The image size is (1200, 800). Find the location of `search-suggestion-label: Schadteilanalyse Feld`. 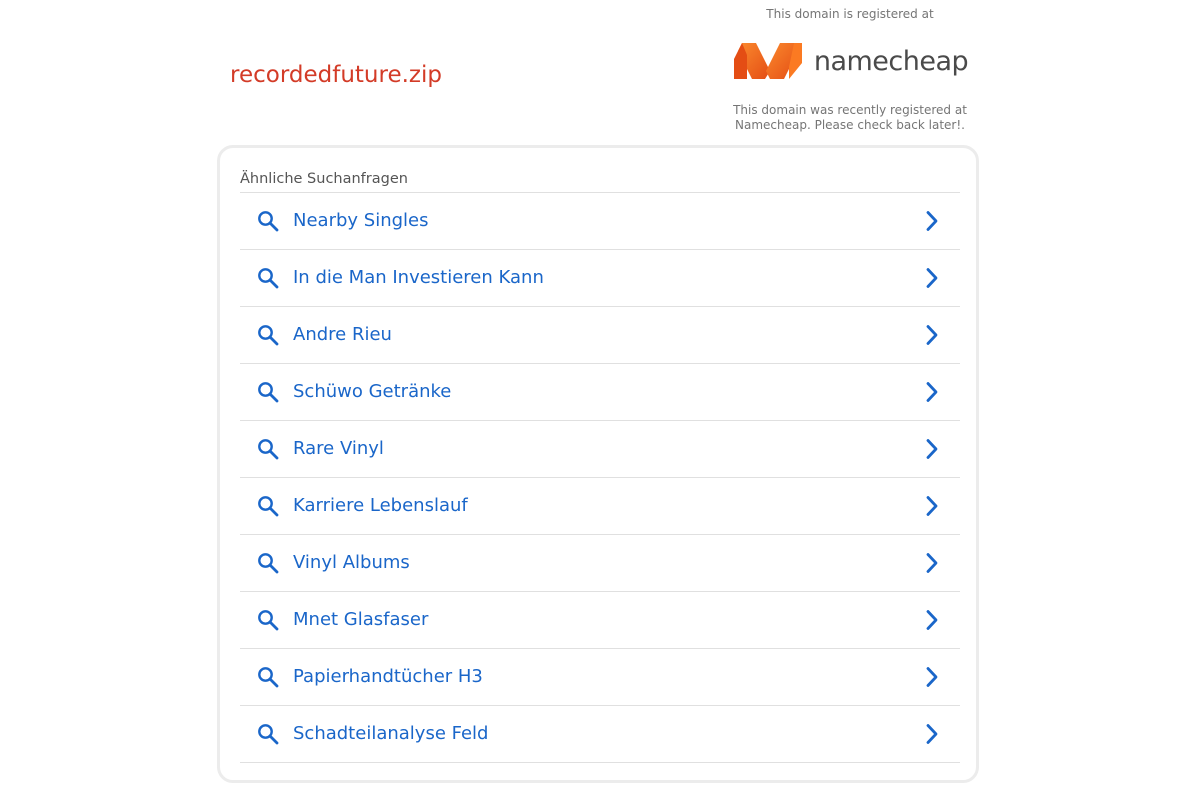

search-suggestion-label: Schadteilanalyse Feld is located at coordinates (391, 733).